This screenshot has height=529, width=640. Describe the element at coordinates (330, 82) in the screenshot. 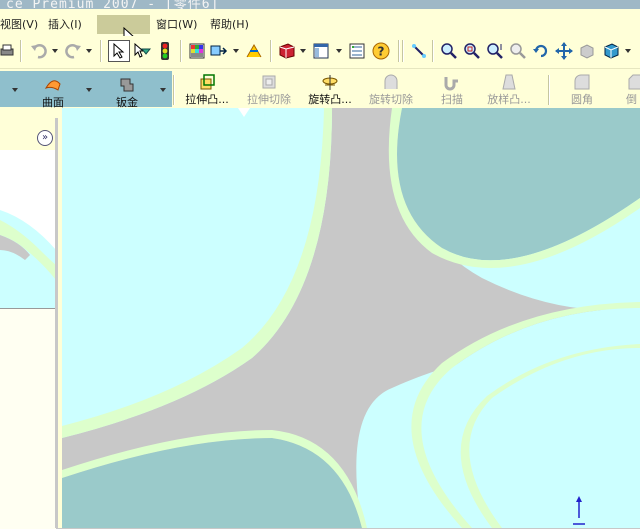

I see `revolve-boss-icon` at that location.